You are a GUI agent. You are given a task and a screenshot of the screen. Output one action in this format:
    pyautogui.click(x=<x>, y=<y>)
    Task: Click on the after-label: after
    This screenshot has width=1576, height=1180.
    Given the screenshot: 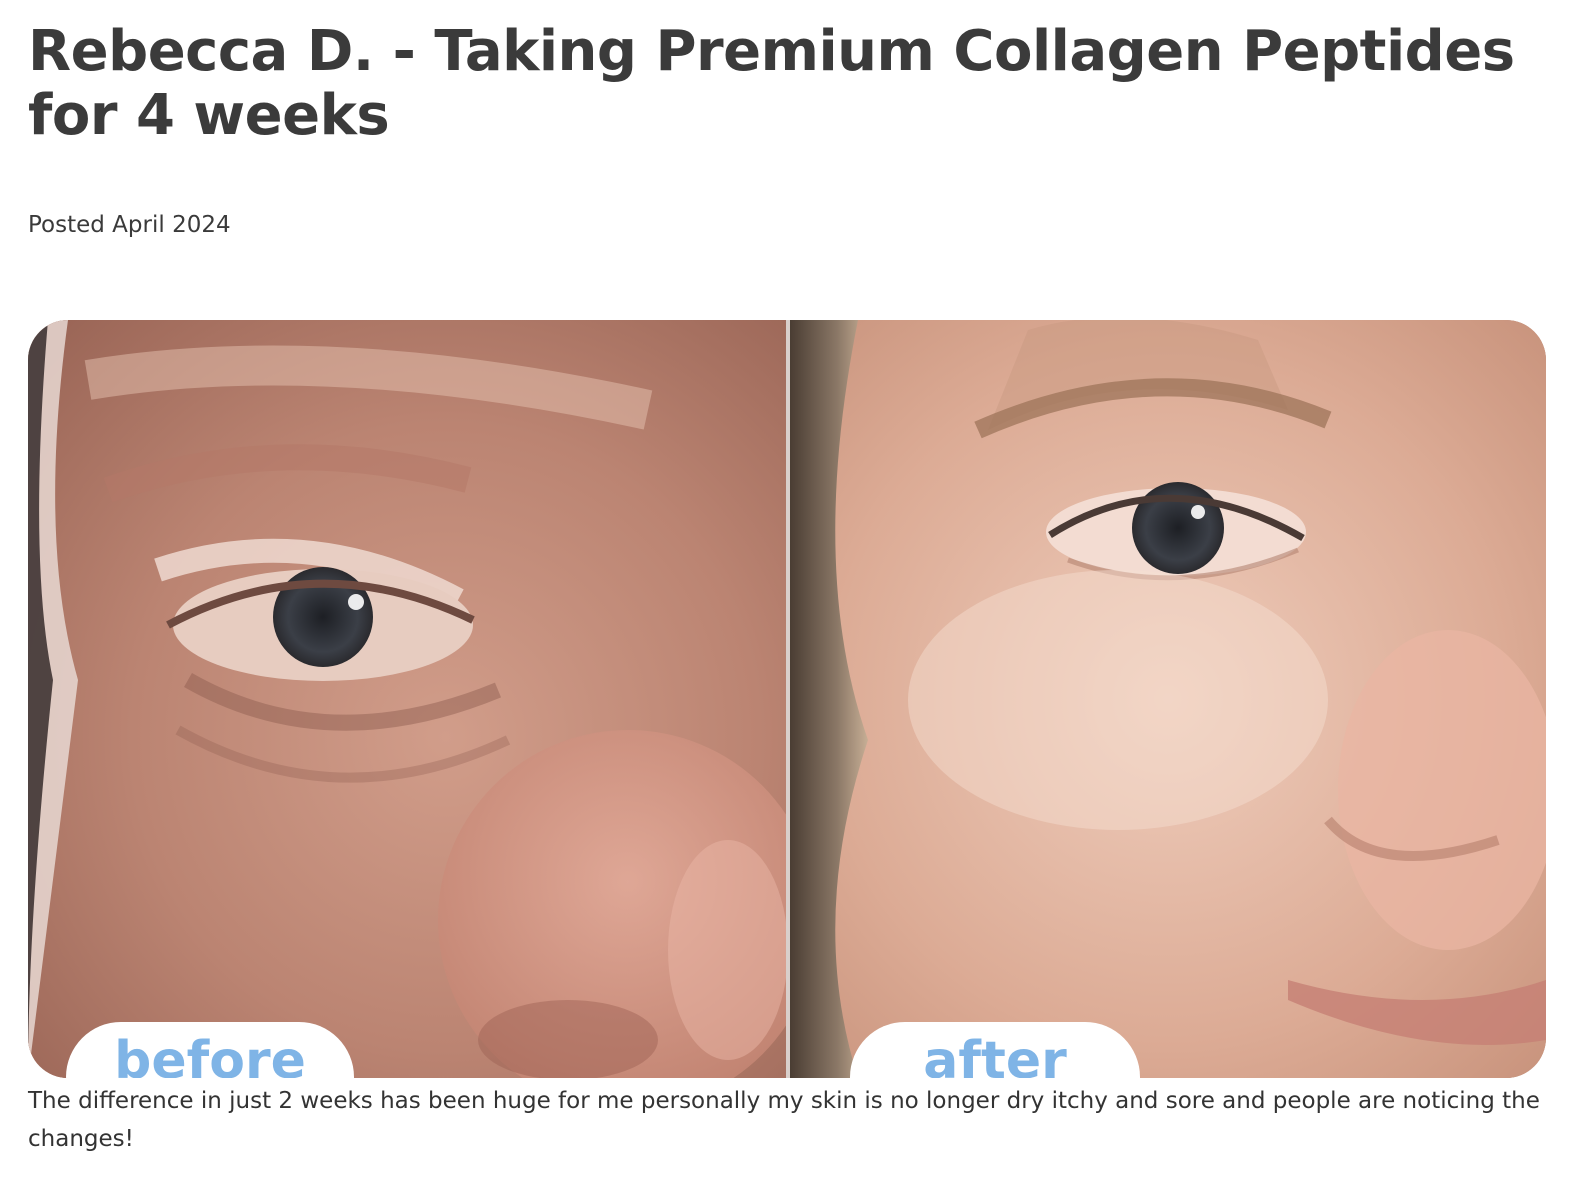 What is the action you would take?
    pyautogui.click(x=995, y=1054)
    